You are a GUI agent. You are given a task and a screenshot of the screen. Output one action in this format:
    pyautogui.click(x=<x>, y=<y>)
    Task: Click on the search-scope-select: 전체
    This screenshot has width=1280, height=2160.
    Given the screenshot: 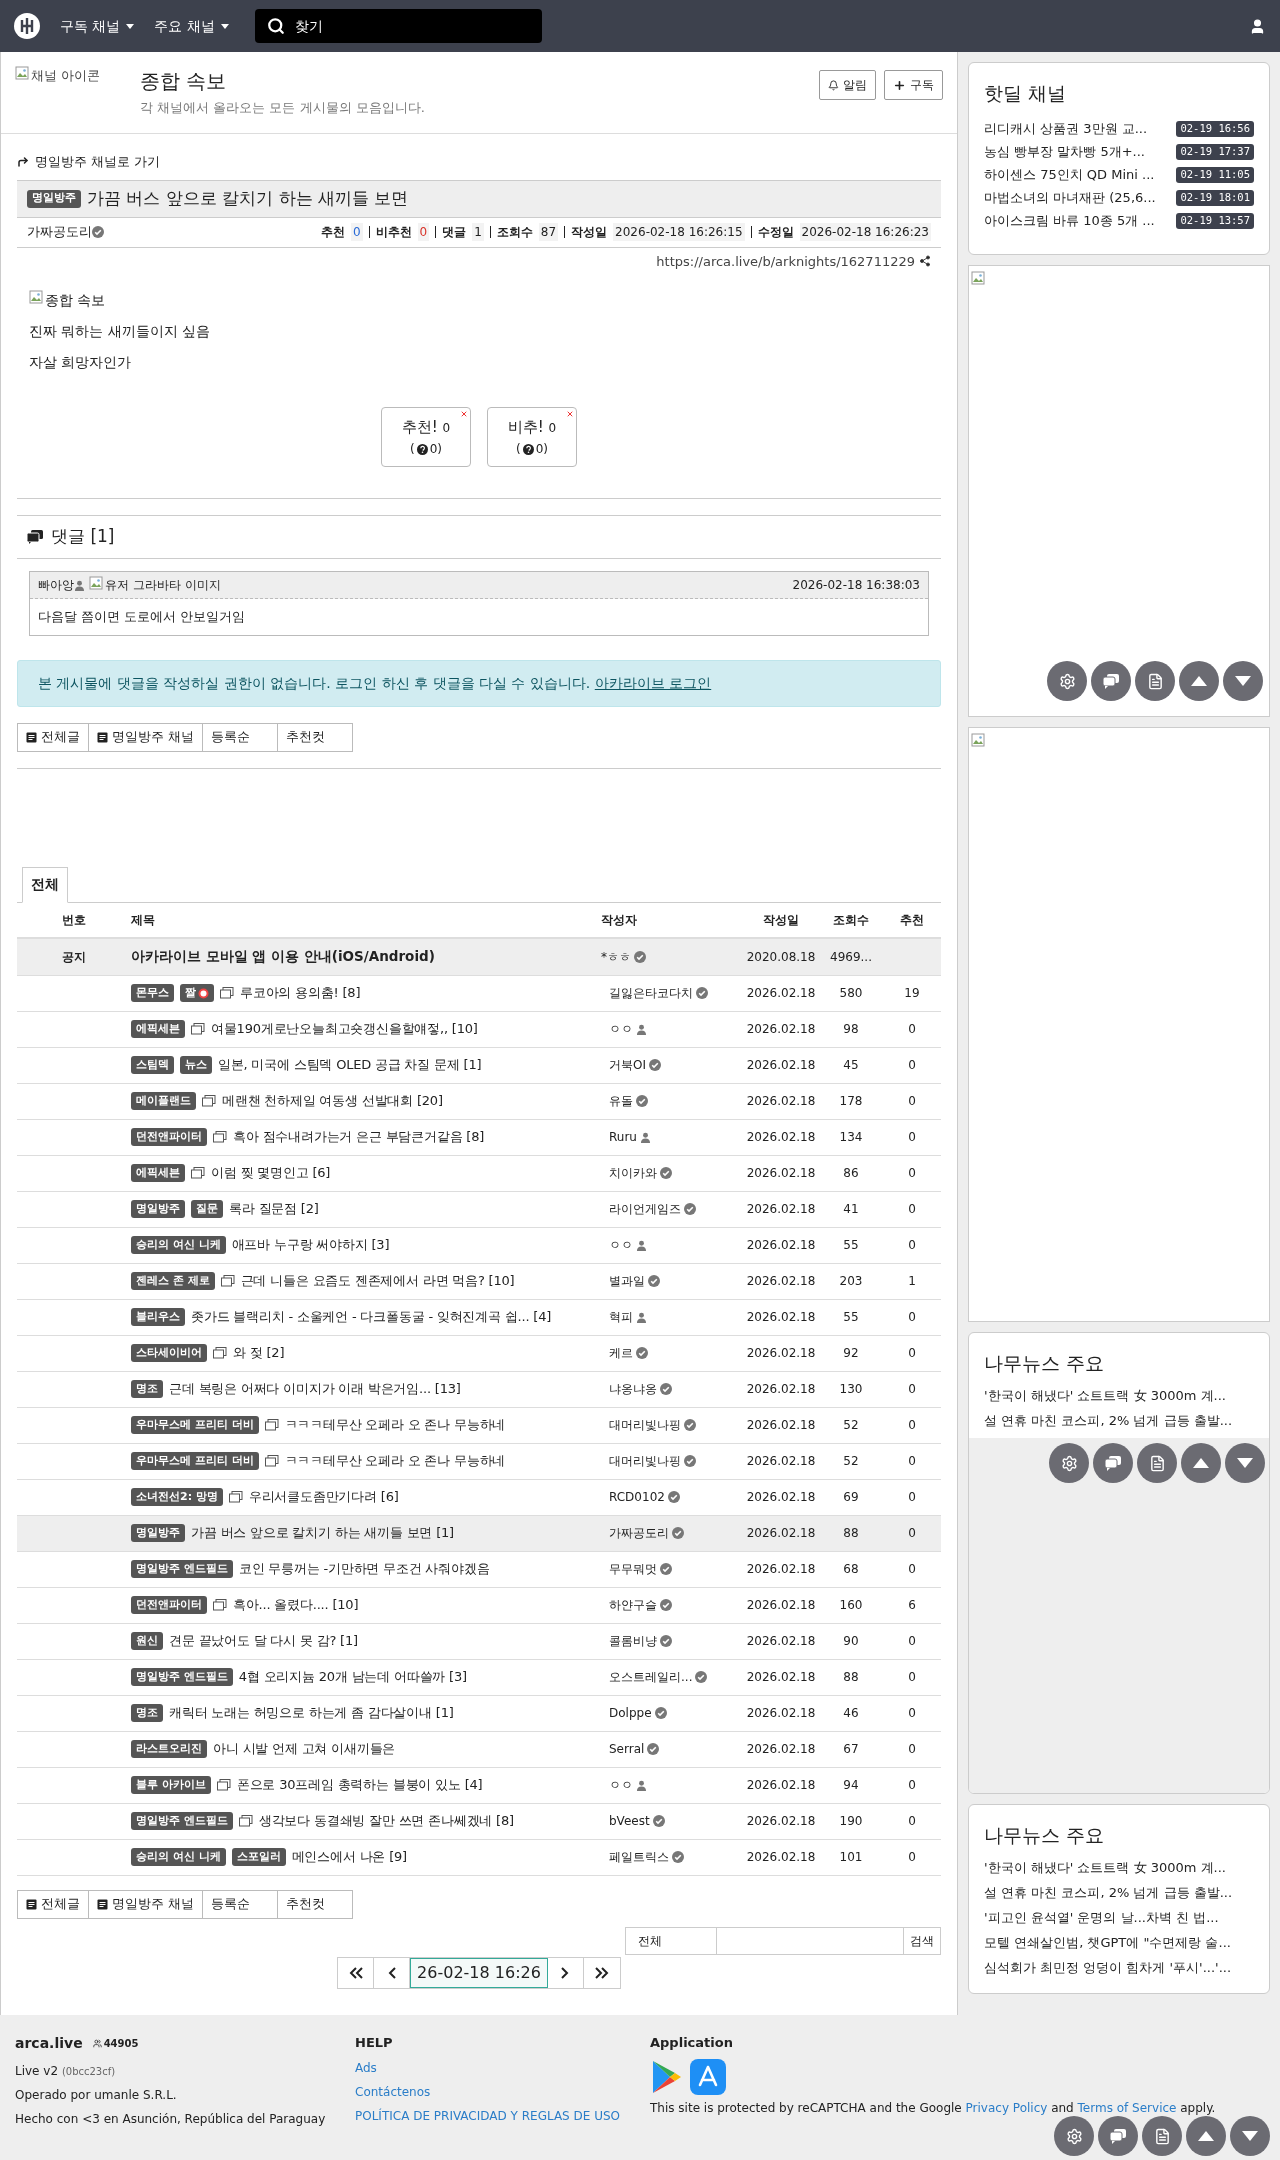 What is the action you would take?
    pyautogui.click(x=671, y=1940)
    